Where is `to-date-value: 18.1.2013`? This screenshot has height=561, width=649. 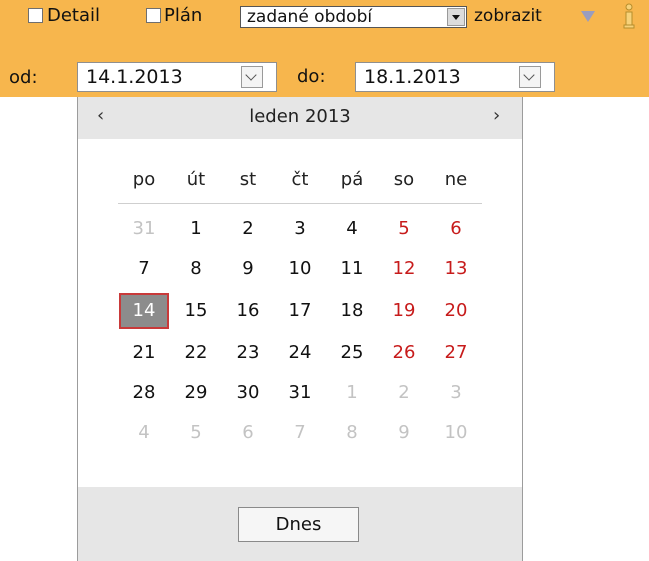
to-date-value: 18.1.2013 is located at coordinates (412, 77).